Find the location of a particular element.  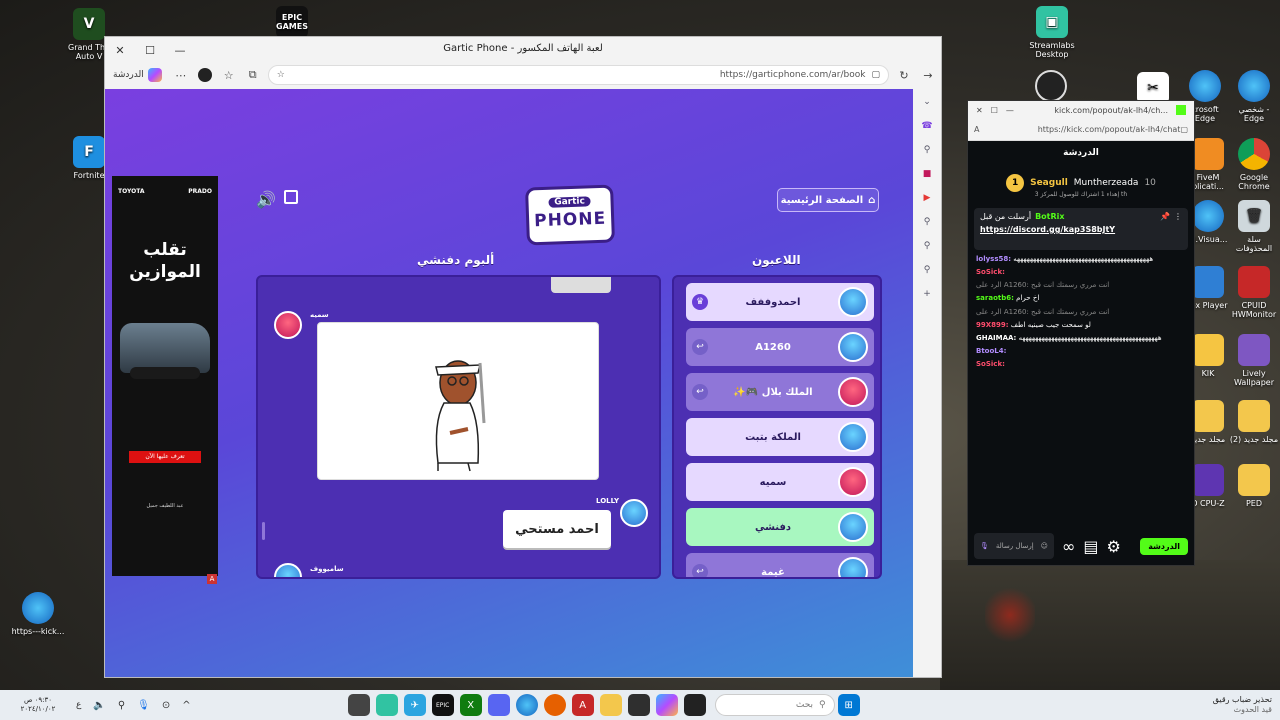

copilot-button: الدردشة is located at coordinates (137, 75).